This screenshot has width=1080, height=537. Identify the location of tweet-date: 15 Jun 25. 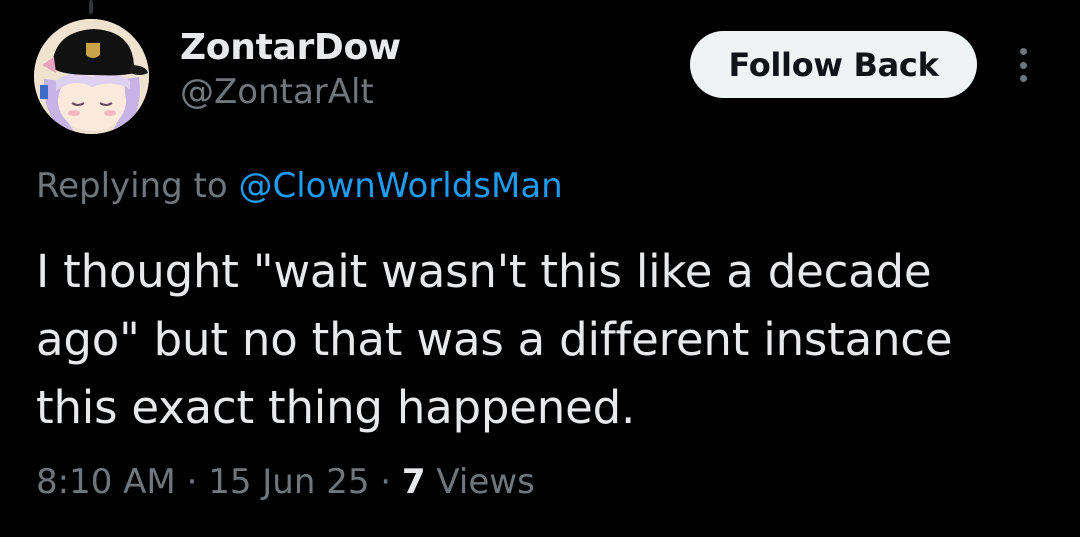
(288, 482).